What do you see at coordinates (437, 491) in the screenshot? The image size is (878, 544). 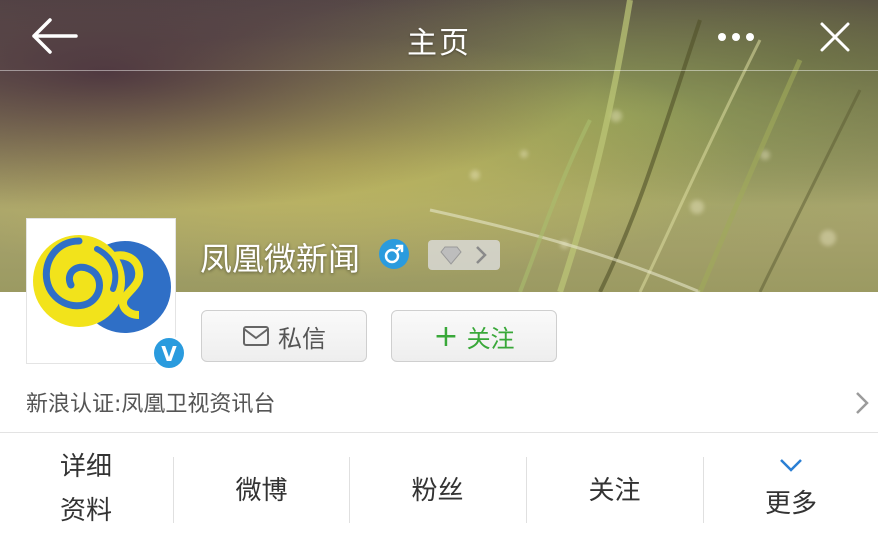 I see `tab-fans-label: 粉丝` at bounding box center [437, 491].